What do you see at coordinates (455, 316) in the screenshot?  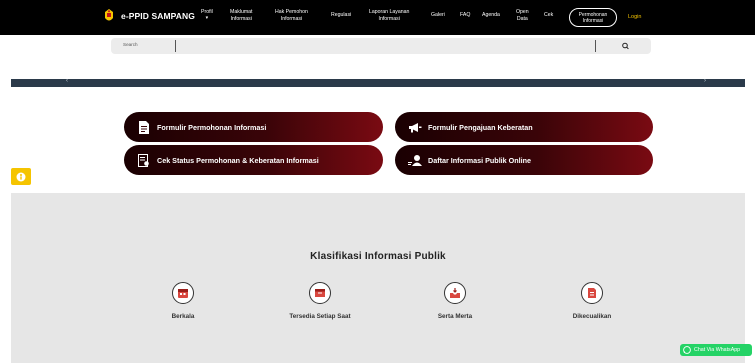 I see `klasifikasi-serta-merta-label: Serta Merta` at bounding box center [455, 316].